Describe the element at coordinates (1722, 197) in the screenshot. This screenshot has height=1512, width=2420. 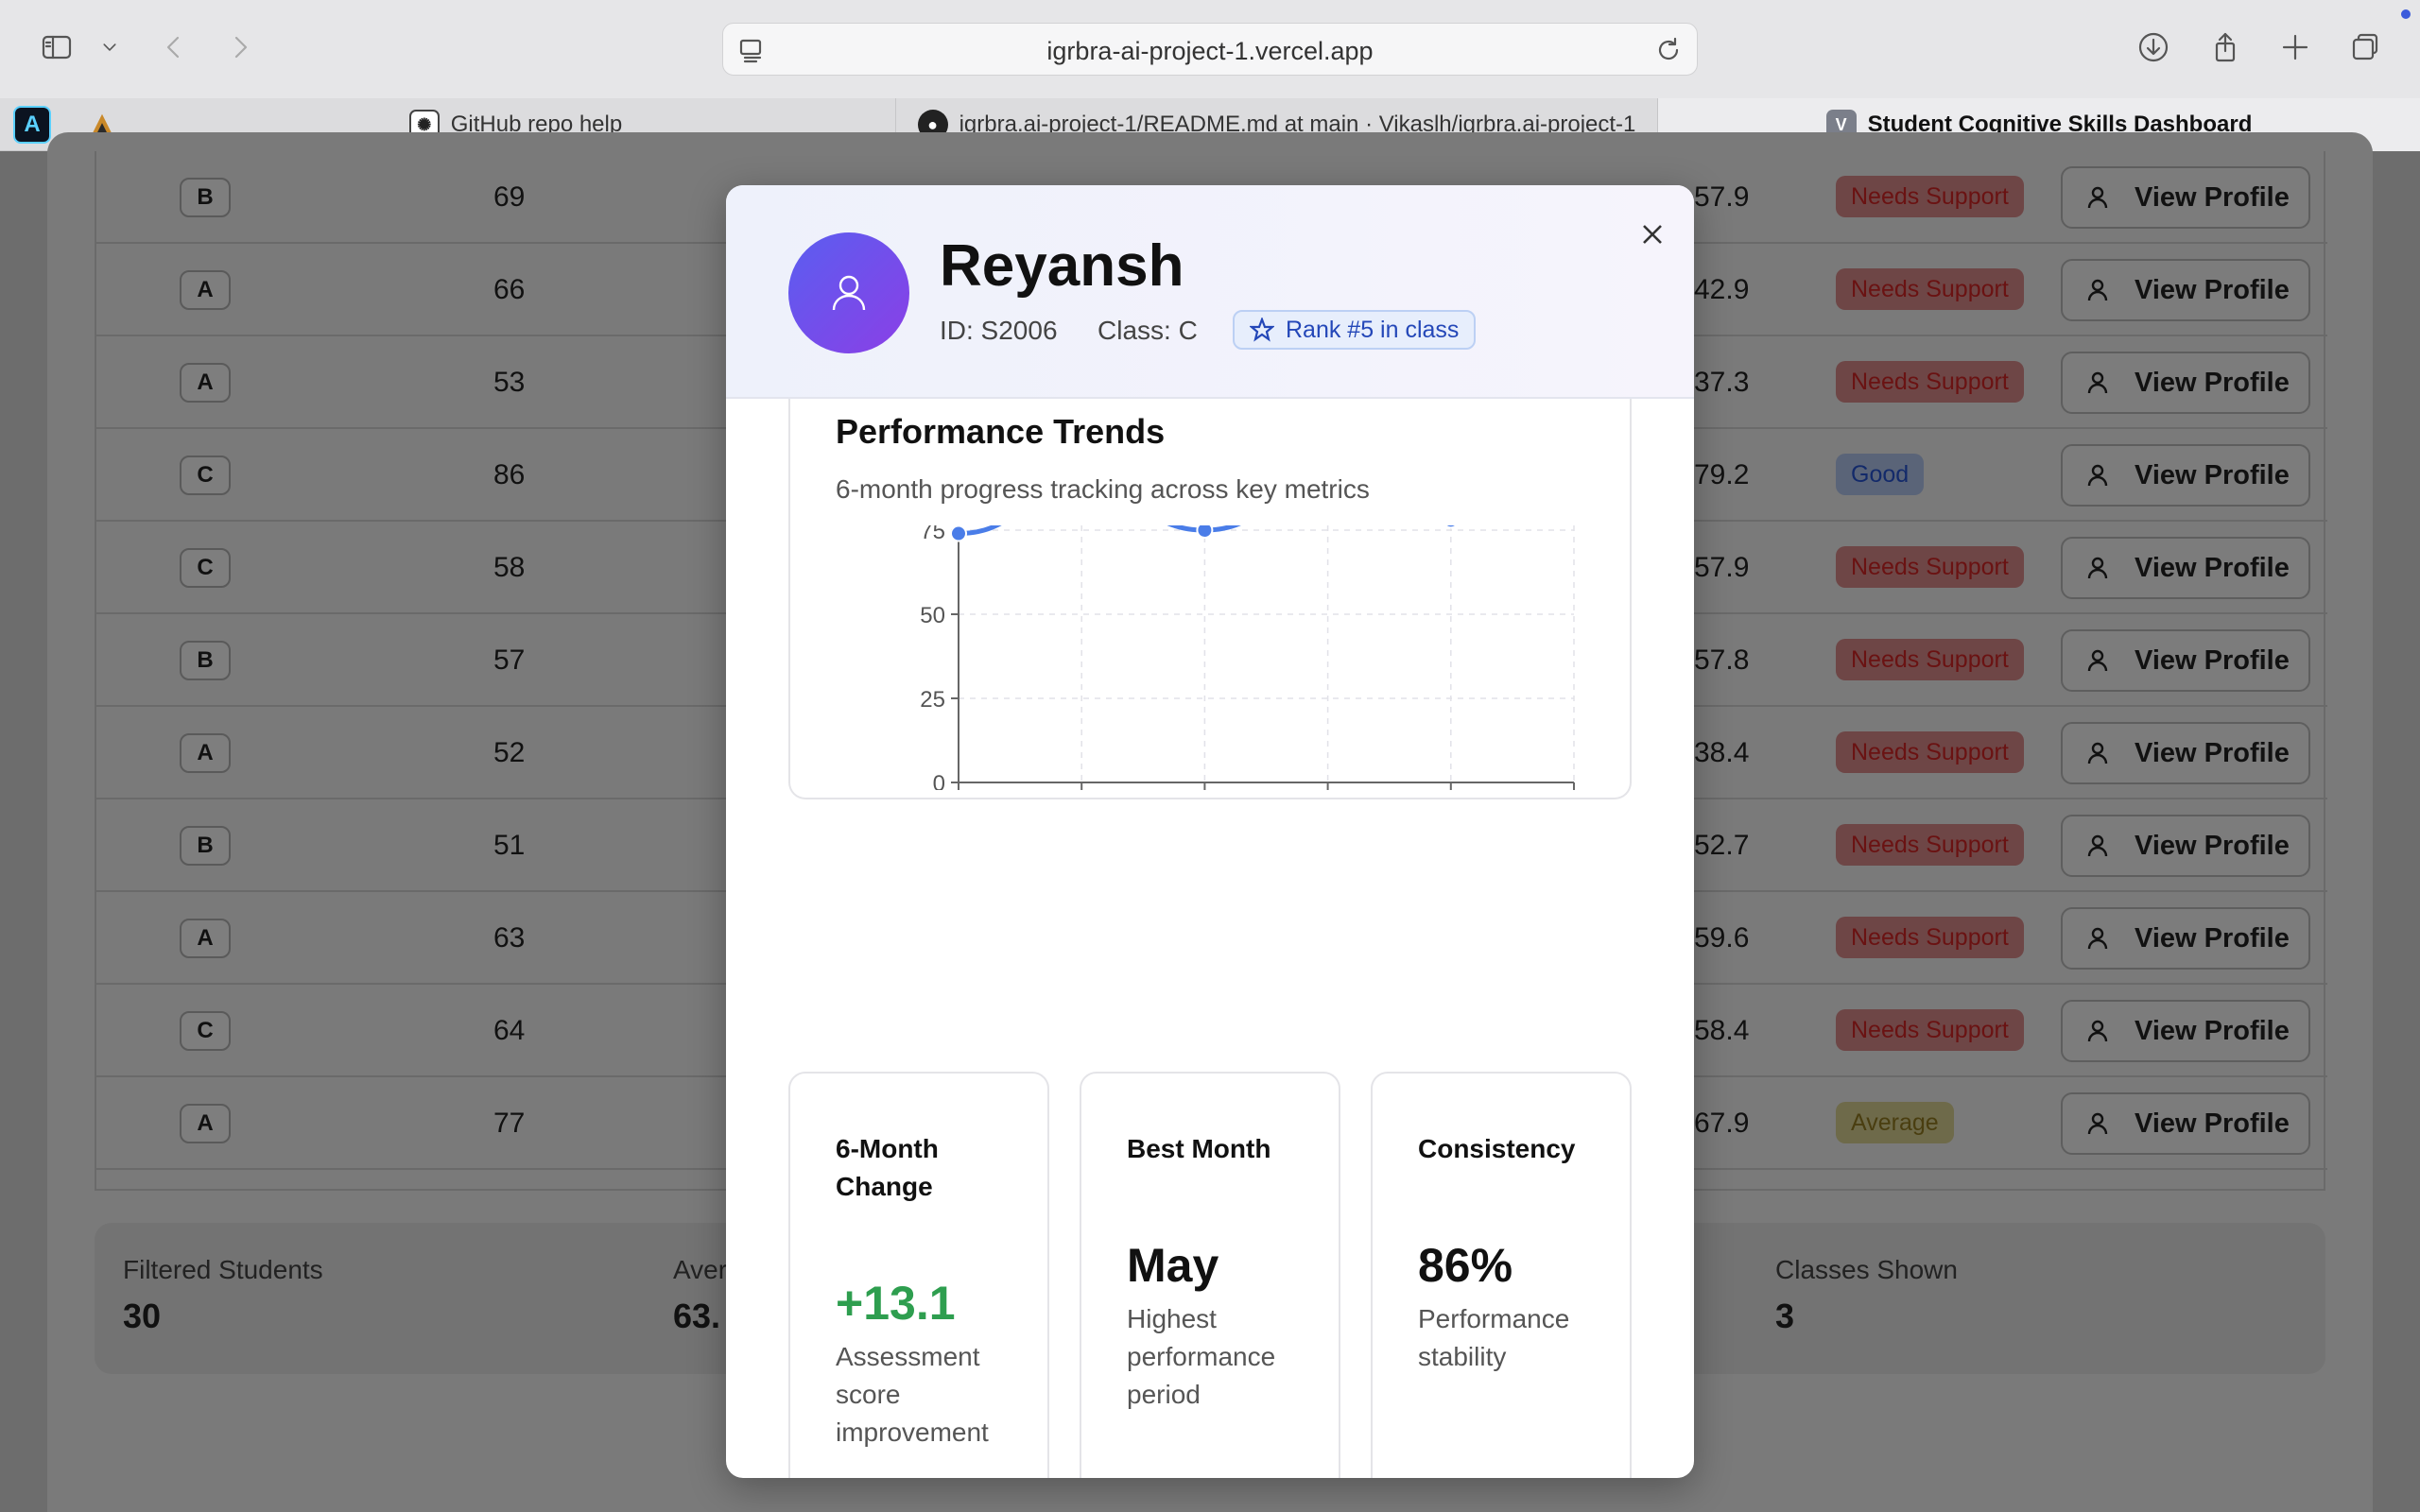
I see `average-cell: 57.9` at that location.